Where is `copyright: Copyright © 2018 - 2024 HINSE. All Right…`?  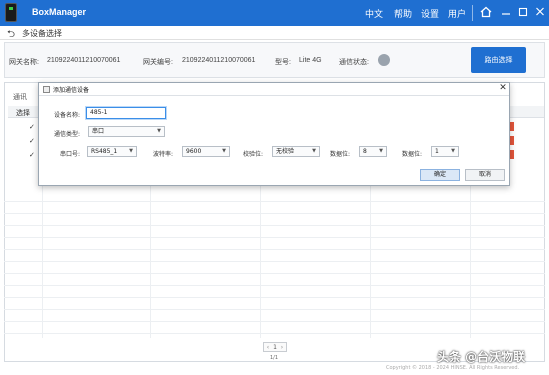 copyright: Copyright © 2018 - 2024 HINSE. All Right… is located at coordinates (453, 368).